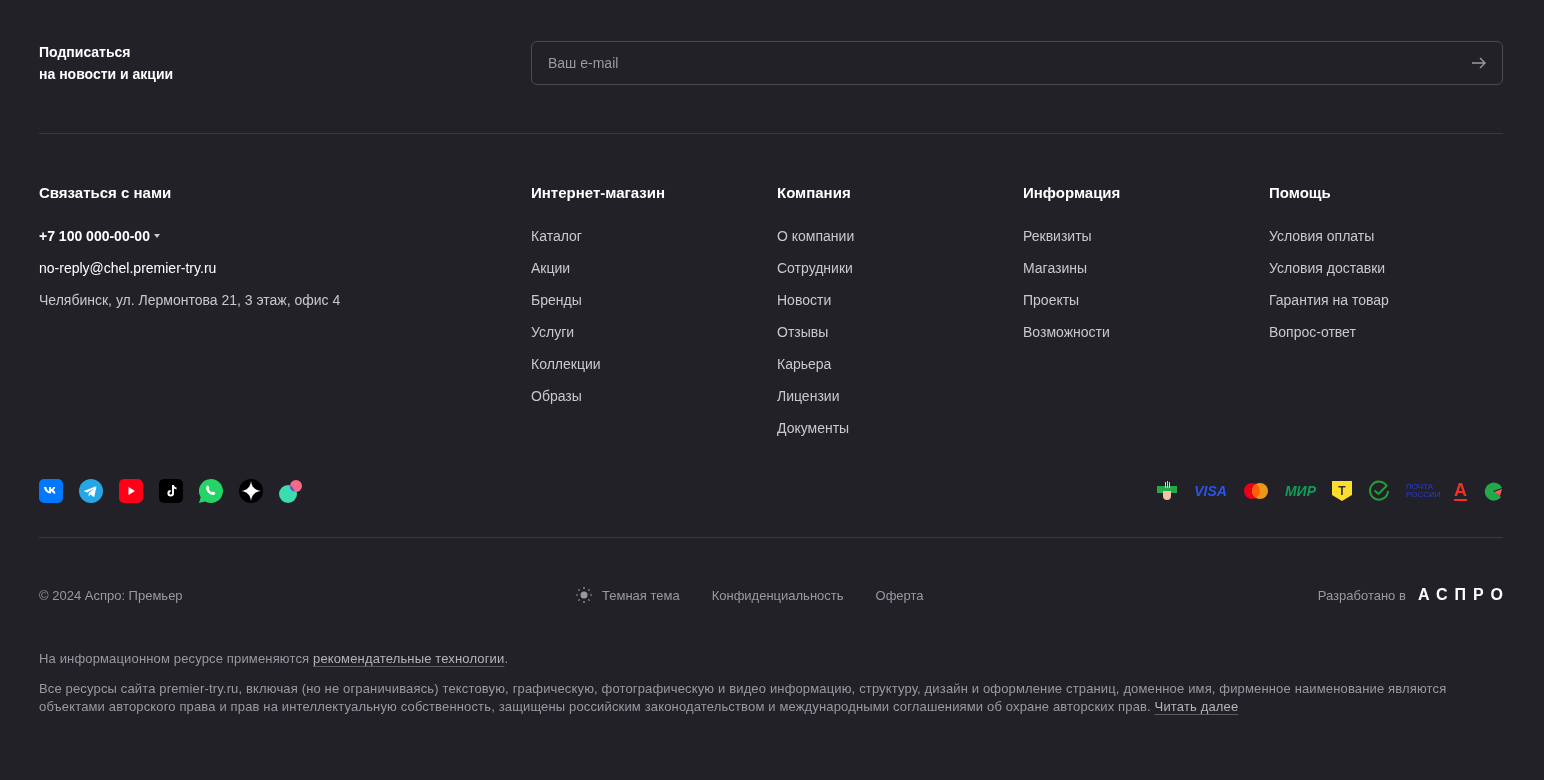  I want to click on sparkle-icon, so click(251, 491).